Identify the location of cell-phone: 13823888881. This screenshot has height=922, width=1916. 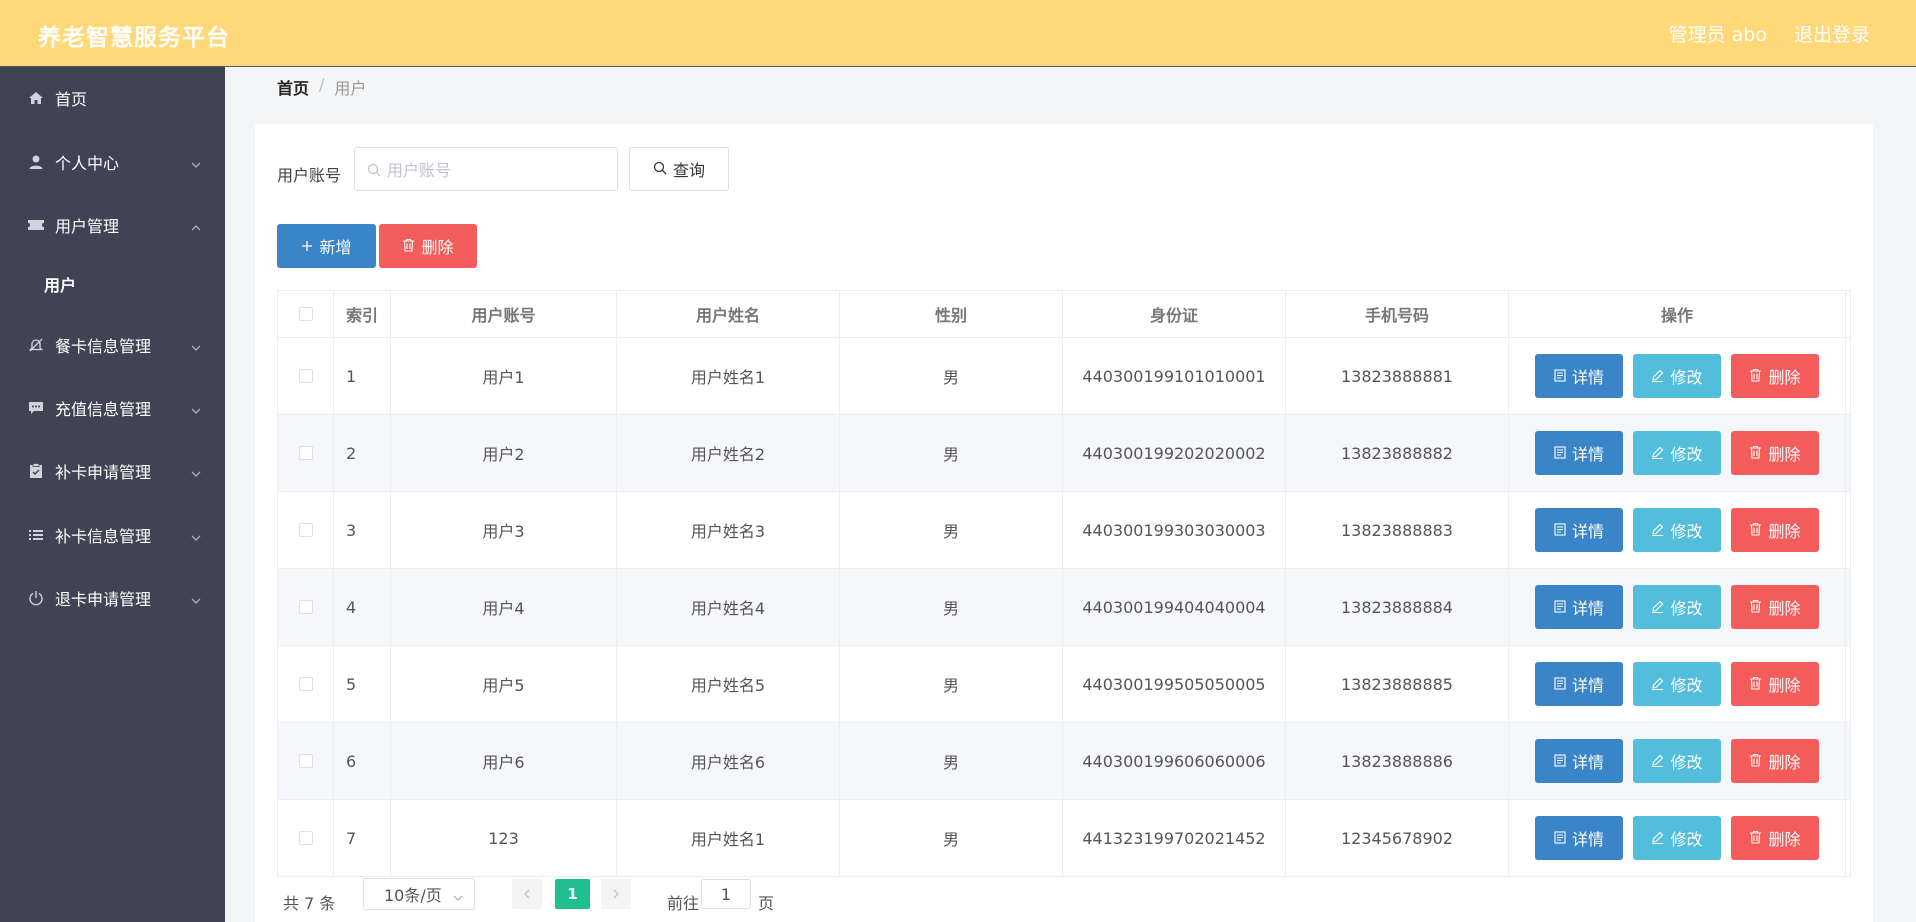
(1397, 376).